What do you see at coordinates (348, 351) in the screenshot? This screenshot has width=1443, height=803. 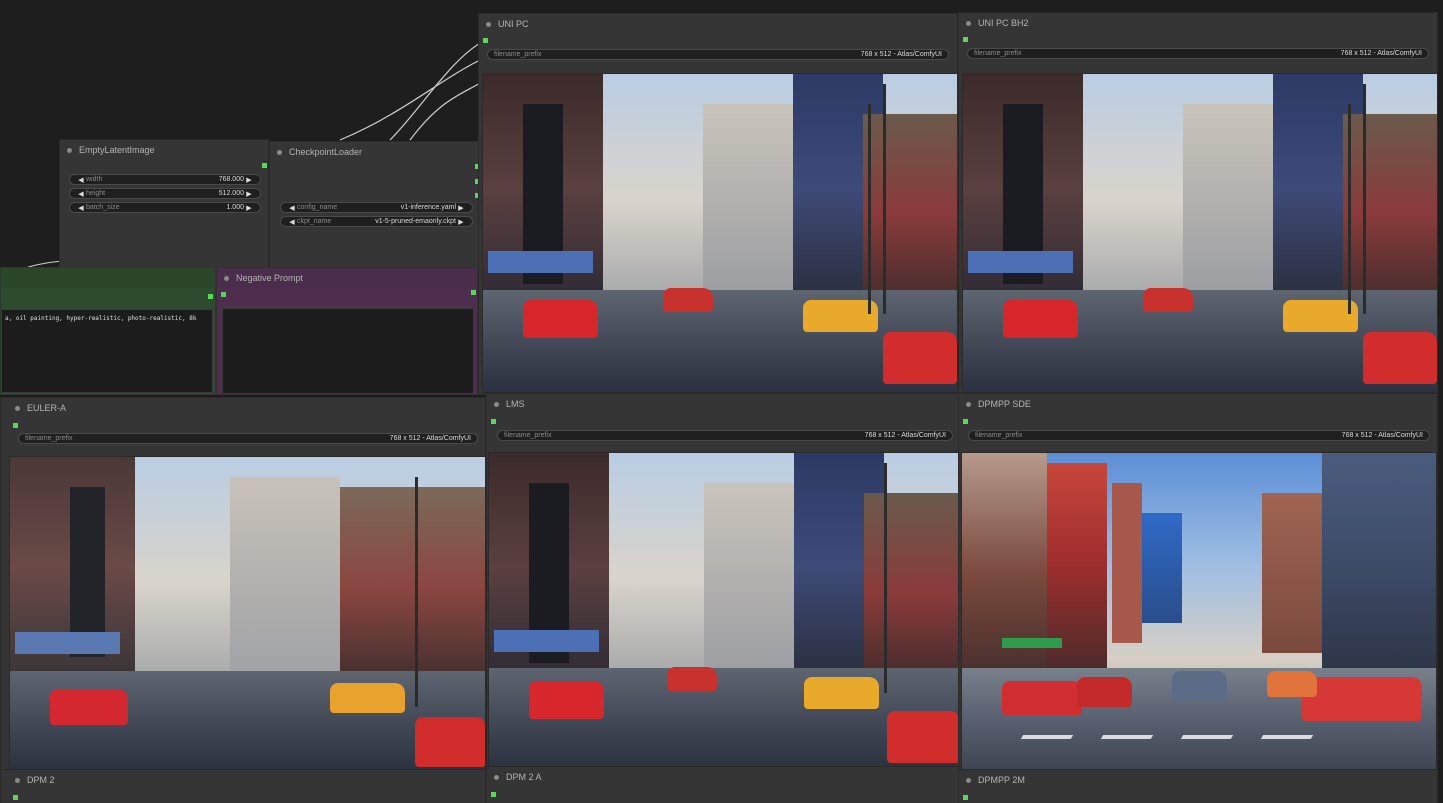 I see `negative-prompt-textarea` at bounding box center [348, 351].